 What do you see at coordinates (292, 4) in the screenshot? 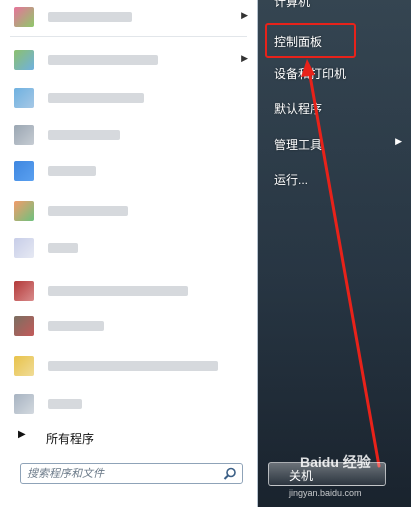
I see `menu-item-label: 计算机` at bounding box center [292, 4].